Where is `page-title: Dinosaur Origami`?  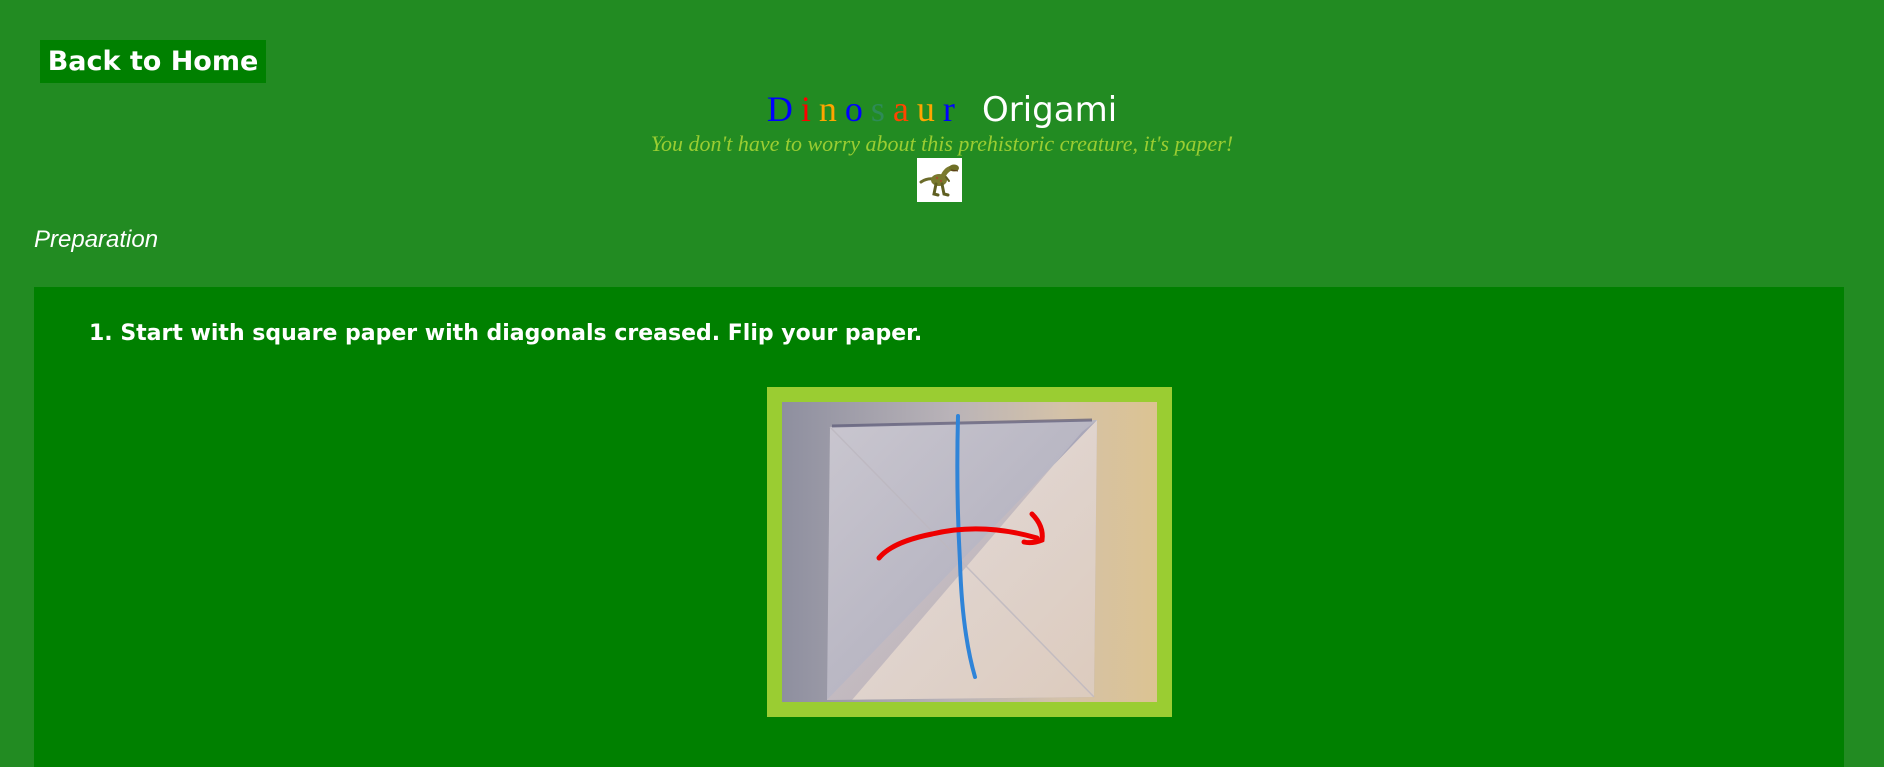 page-title: Dinosaur Origami is located at coordinates (942, 109).